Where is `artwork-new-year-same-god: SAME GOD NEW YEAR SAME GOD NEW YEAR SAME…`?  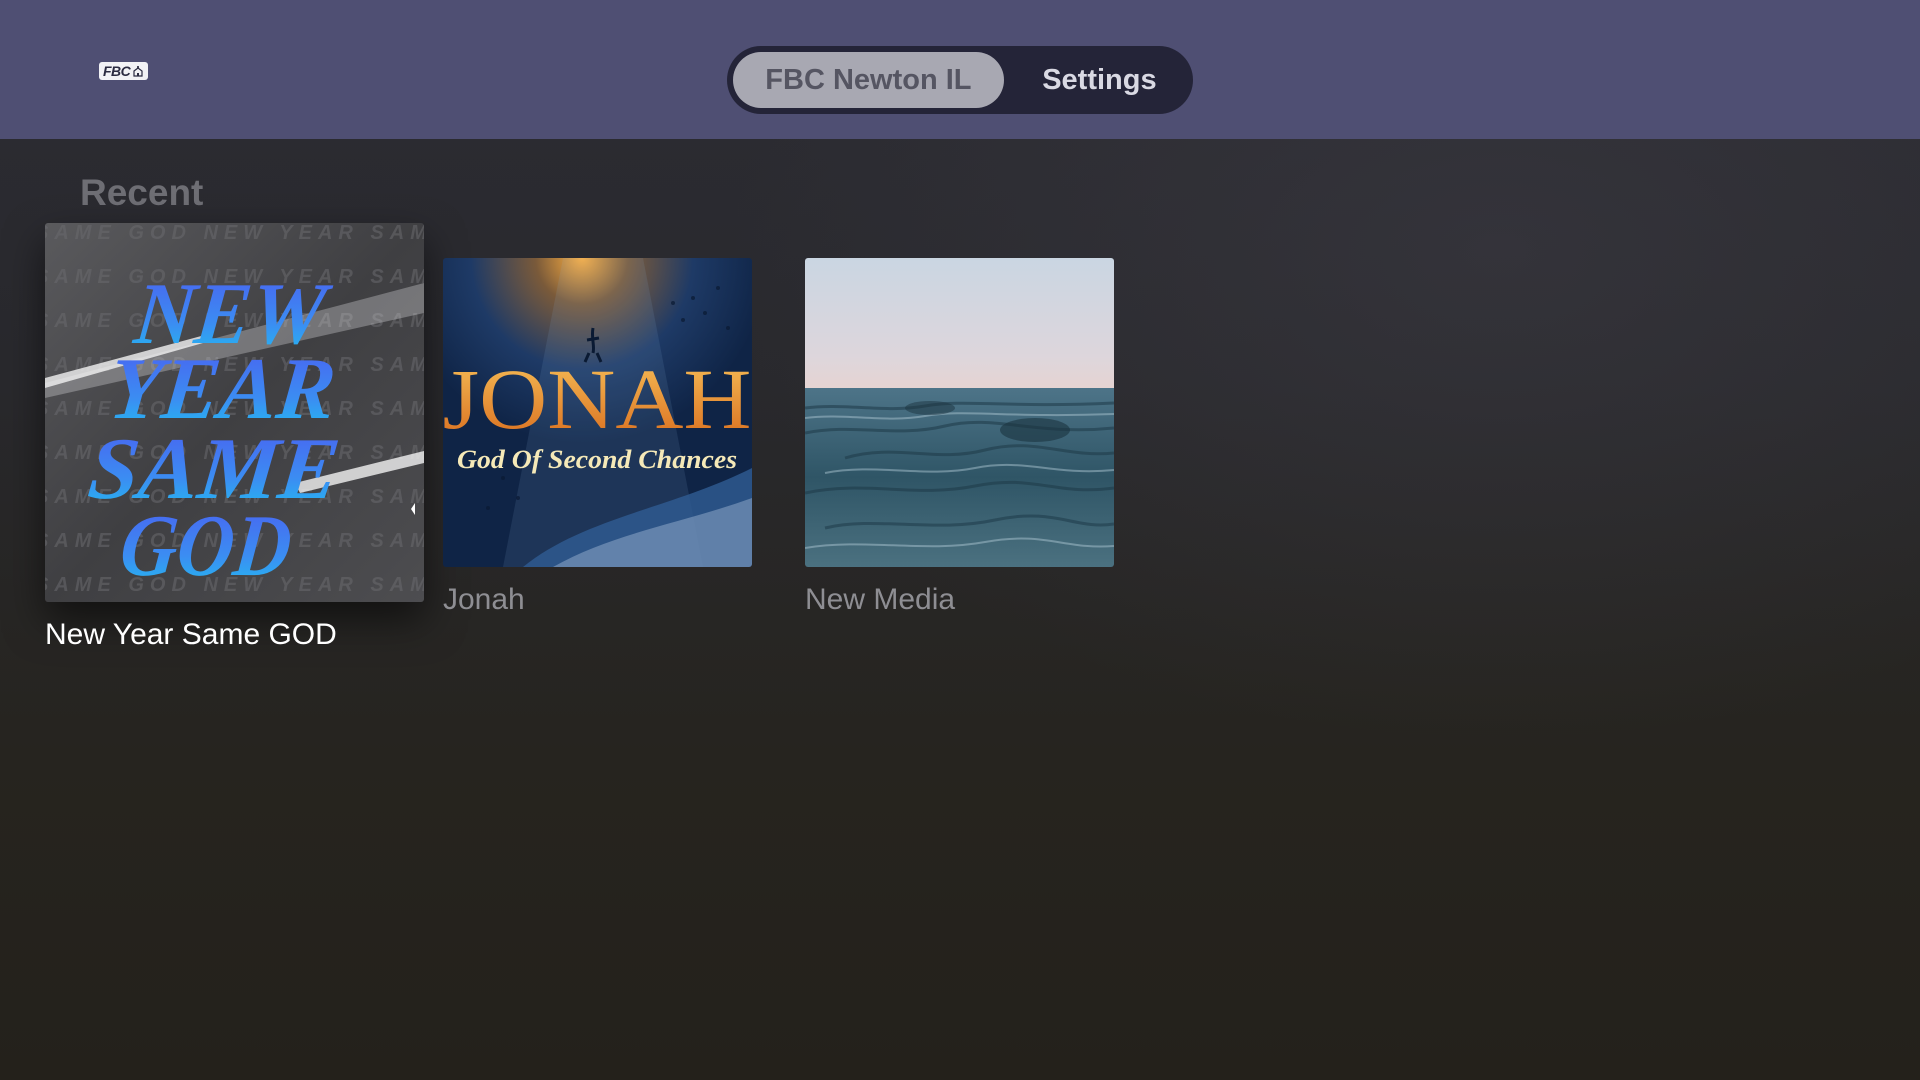 artwork-new-year-same-god: SAME GOD NEW YEAR SAME GOD NEW YEAR SAME… is located at coordinates (234, 412).